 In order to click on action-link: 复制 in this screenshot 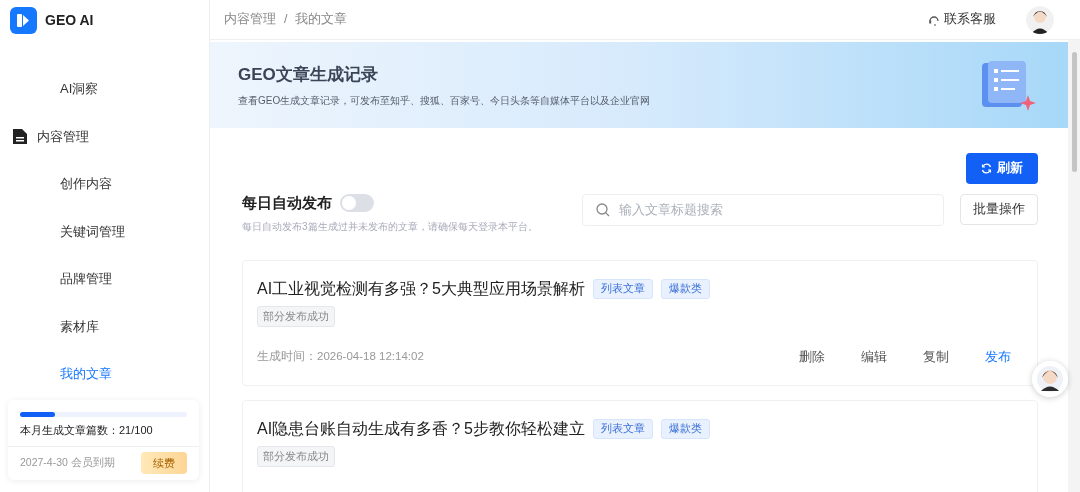, I will do `click(936, 356)`.